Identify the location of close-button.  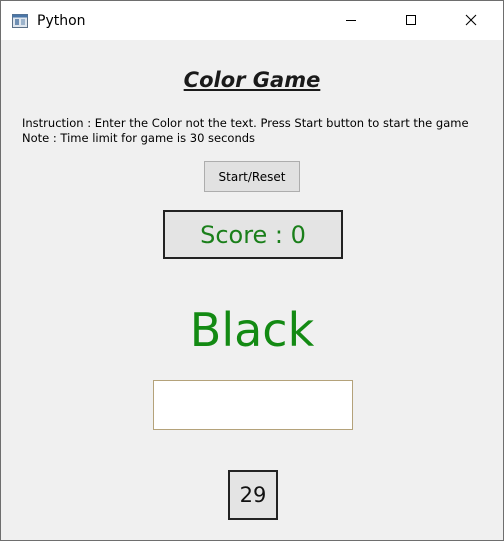
(471, 20).